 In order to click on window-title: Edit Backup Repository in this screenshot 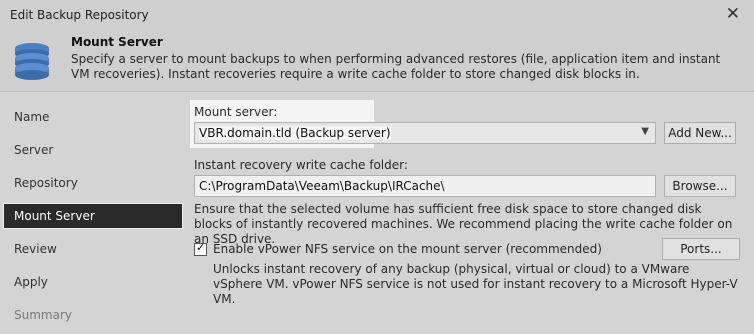, I will do `click(79, 15)`.